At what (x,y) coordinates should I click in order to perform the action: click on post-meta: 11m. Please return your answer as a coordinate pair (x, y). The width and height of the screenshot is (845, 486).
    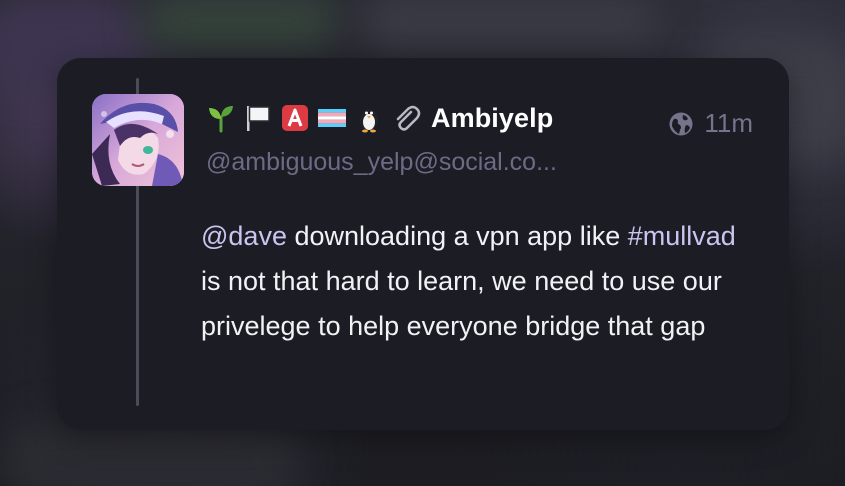
    Looking at the image, I should click on (710, 123).